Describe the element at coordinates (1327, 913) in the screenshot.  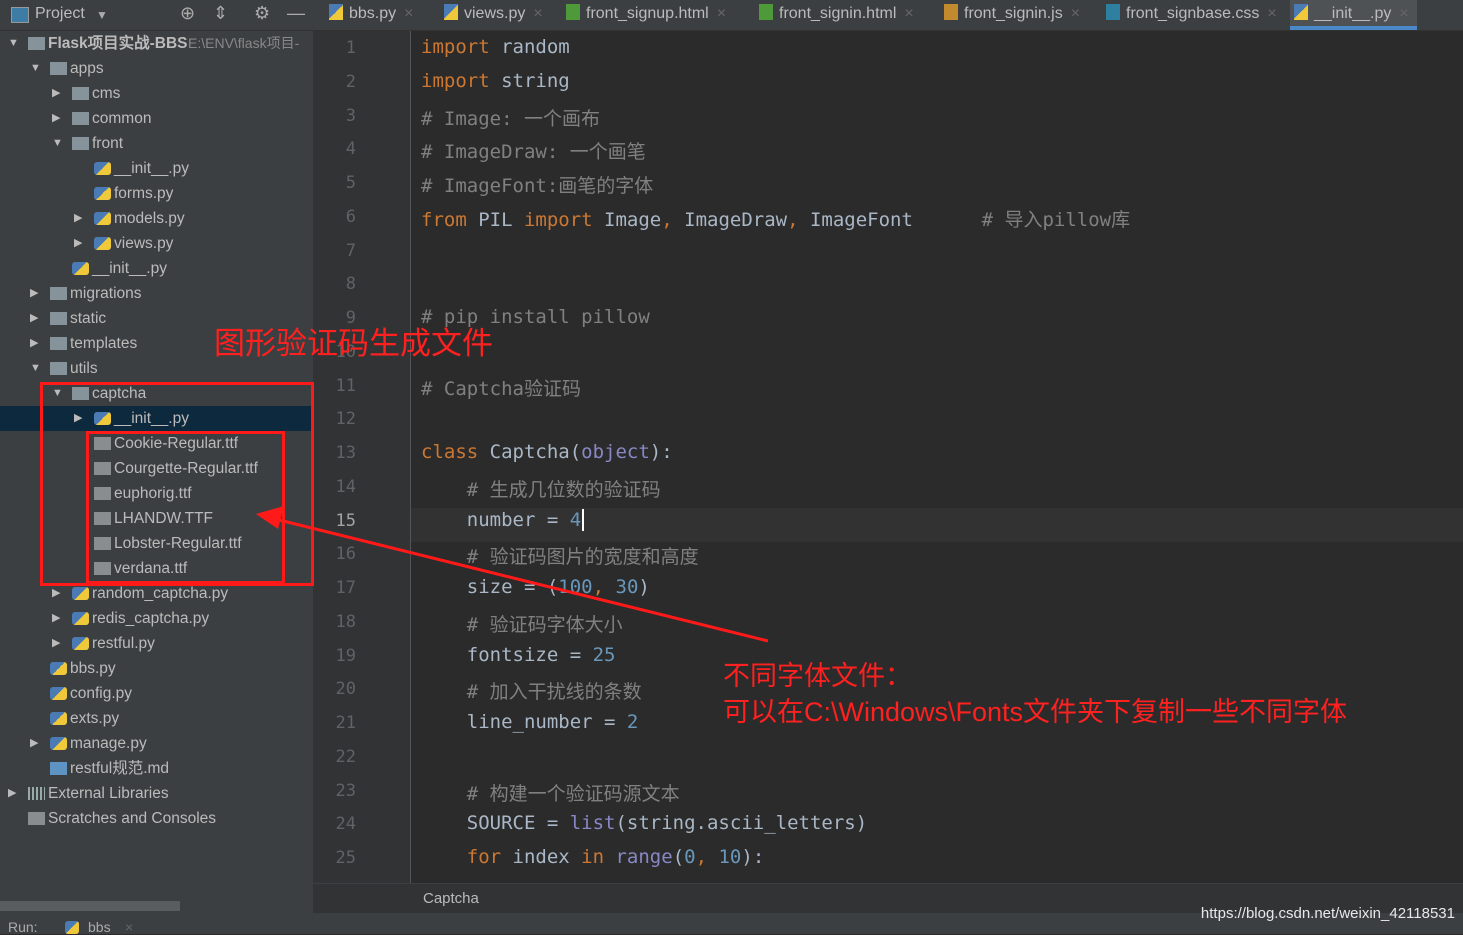
I see `watermark: https://blog.csdn.net/weixin_42118531` at that location.